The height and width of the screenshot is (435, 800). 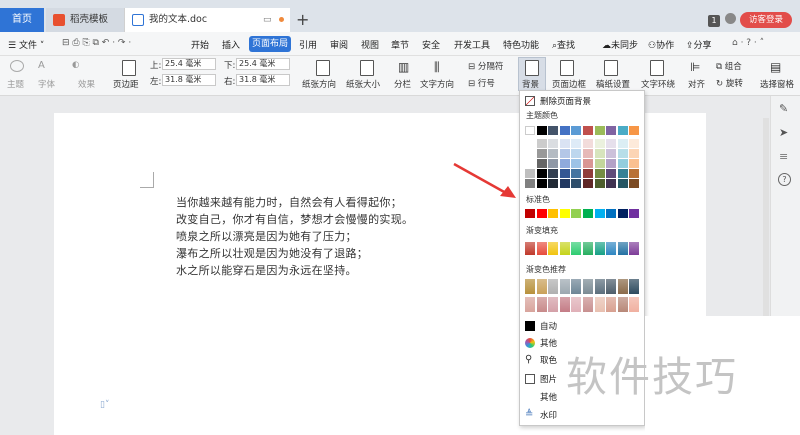 I want to click on ribbon-orientation: 纸张方向, so click(x=319, y=84).